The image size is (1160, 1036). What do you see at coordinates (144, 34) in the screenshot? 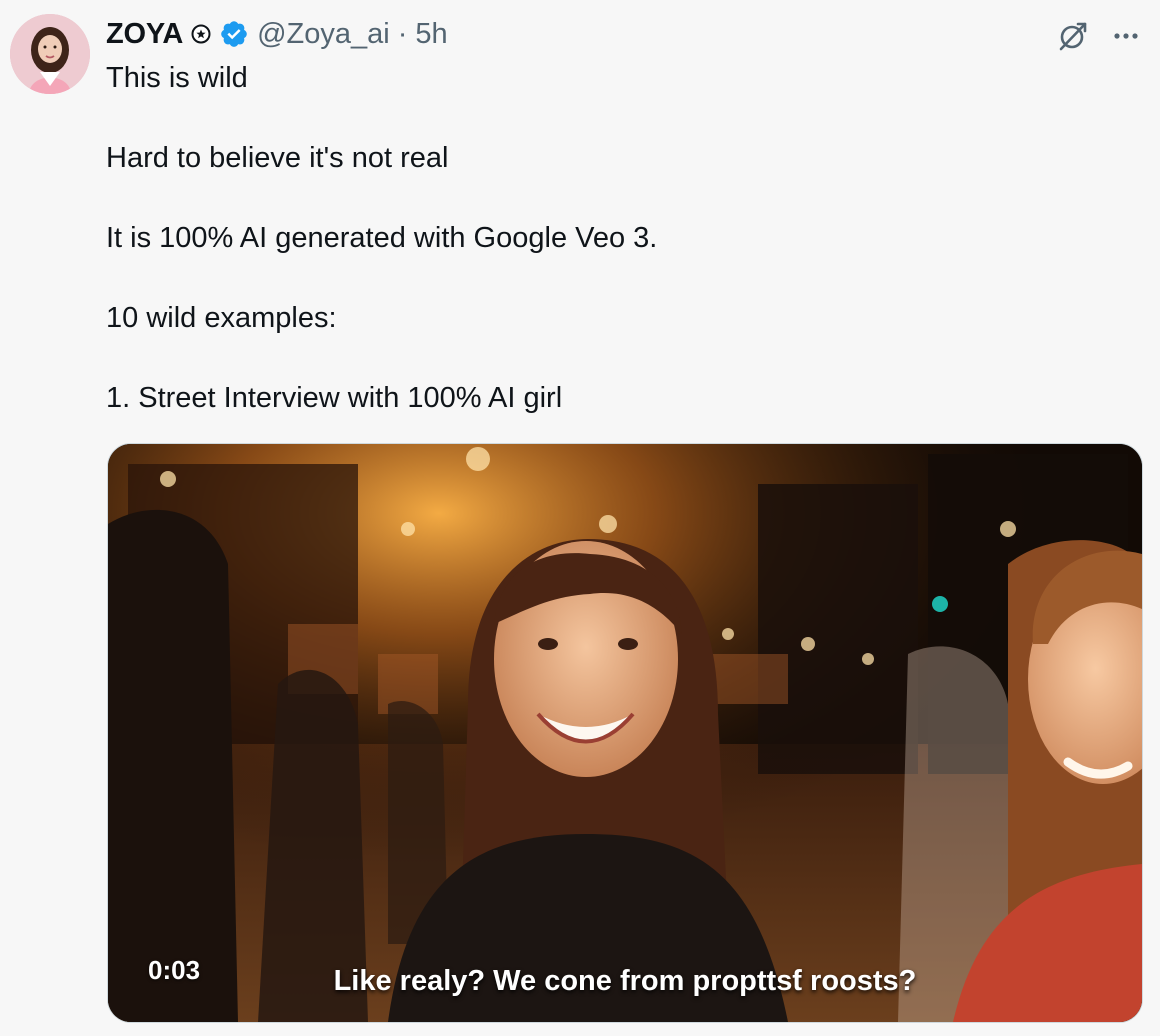
I see `author-name: ZOYA` at bounding box center [144, 34].